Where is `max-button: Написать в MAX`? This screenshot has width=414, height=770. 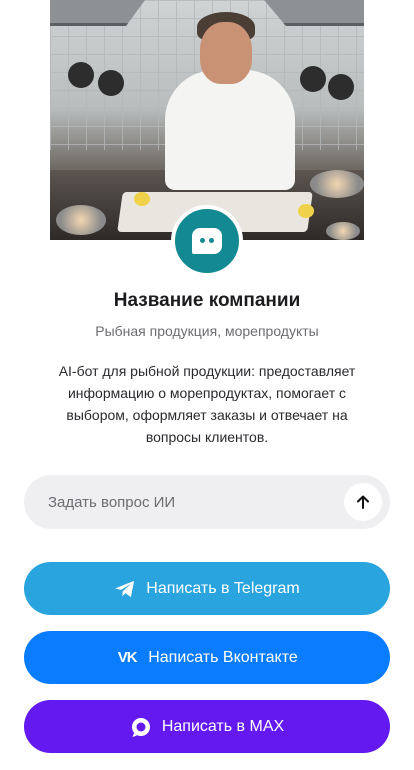 max-button: Написать в MAX is located at coordinates (207, 726).